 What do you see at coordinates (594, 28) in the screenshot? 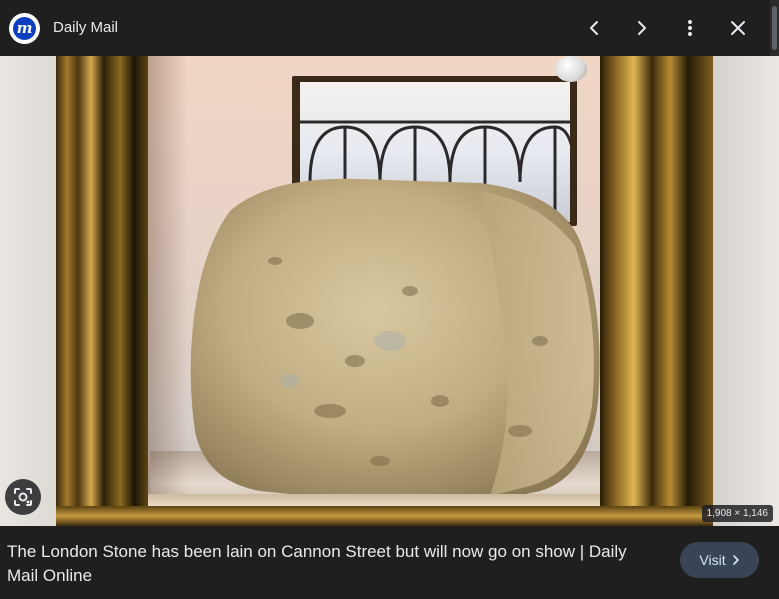
I see `chevron-left-icon` at bounding box center [594, 28].